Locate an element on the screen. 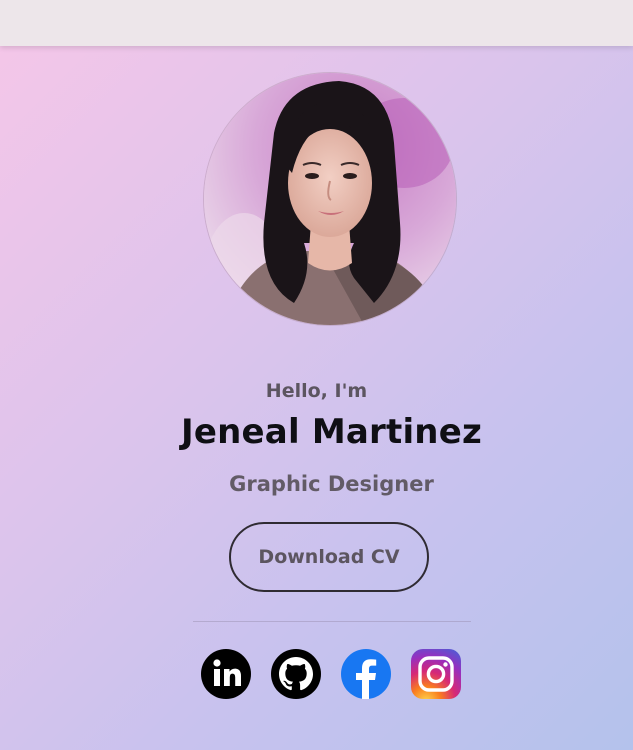 This screenshot has width=633, height=750. linkedin-link is located at coordinates (226, 674).